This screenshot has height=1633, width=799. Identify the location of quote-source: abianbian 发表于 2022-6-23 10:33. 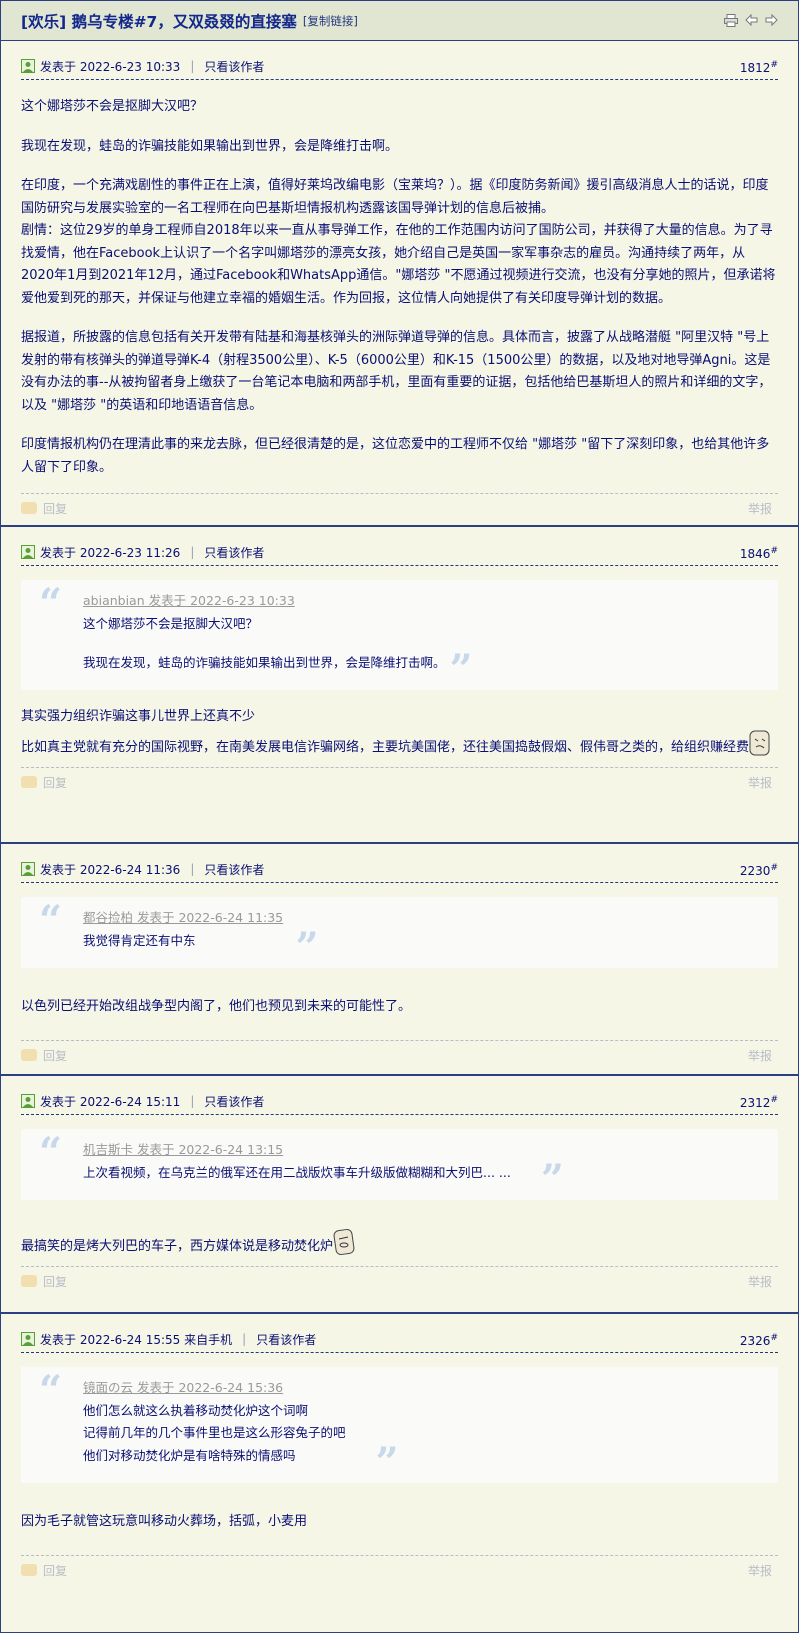
(400, 601).